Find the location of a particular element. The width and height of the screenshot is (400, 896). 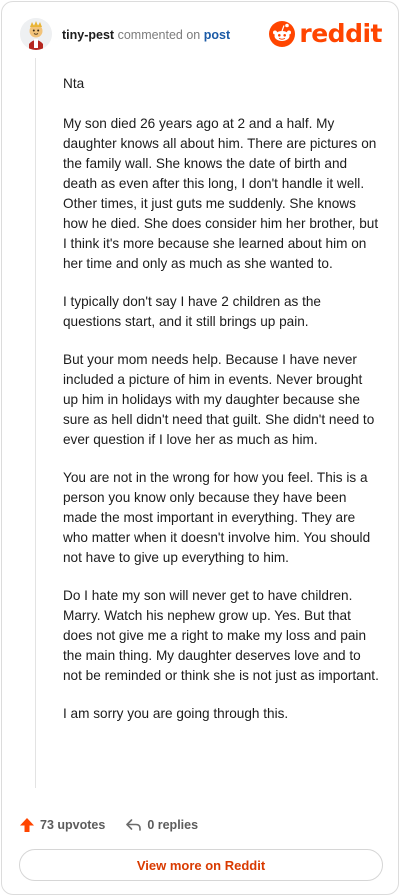

avatar-icon is located at coordinates (36, 34).